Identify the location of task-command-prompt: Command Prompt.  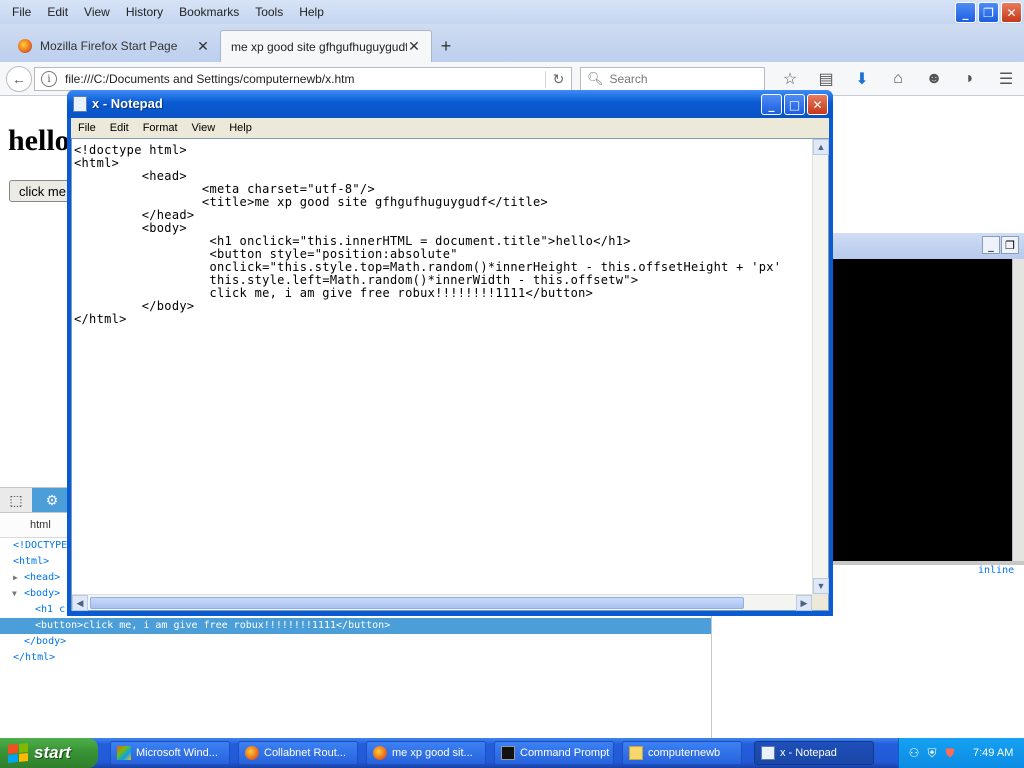
(554, 753).